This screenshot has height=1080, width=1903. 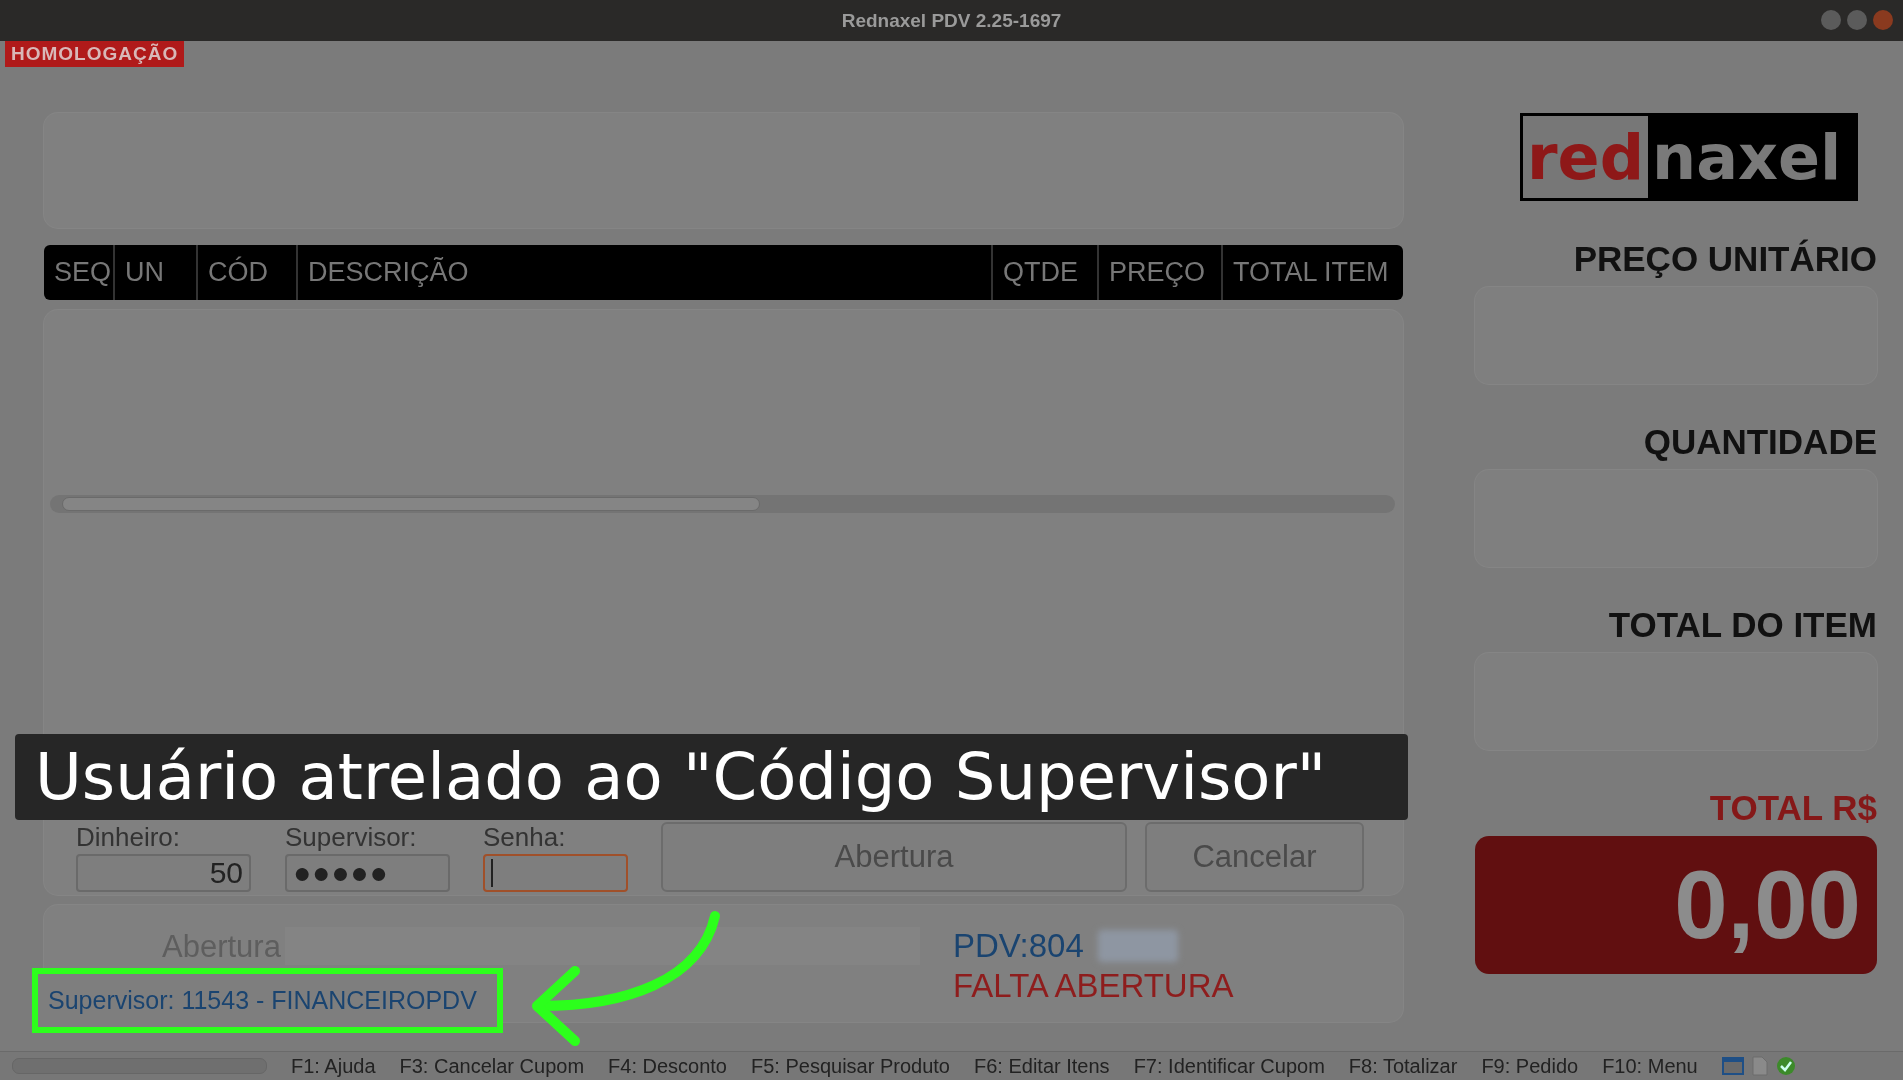 What do you see at coordinates (1229, 1066) in the screenshot?
I see `shortcut-label: F7: Identificar Cupom` at bounding box center [1229, 1066].